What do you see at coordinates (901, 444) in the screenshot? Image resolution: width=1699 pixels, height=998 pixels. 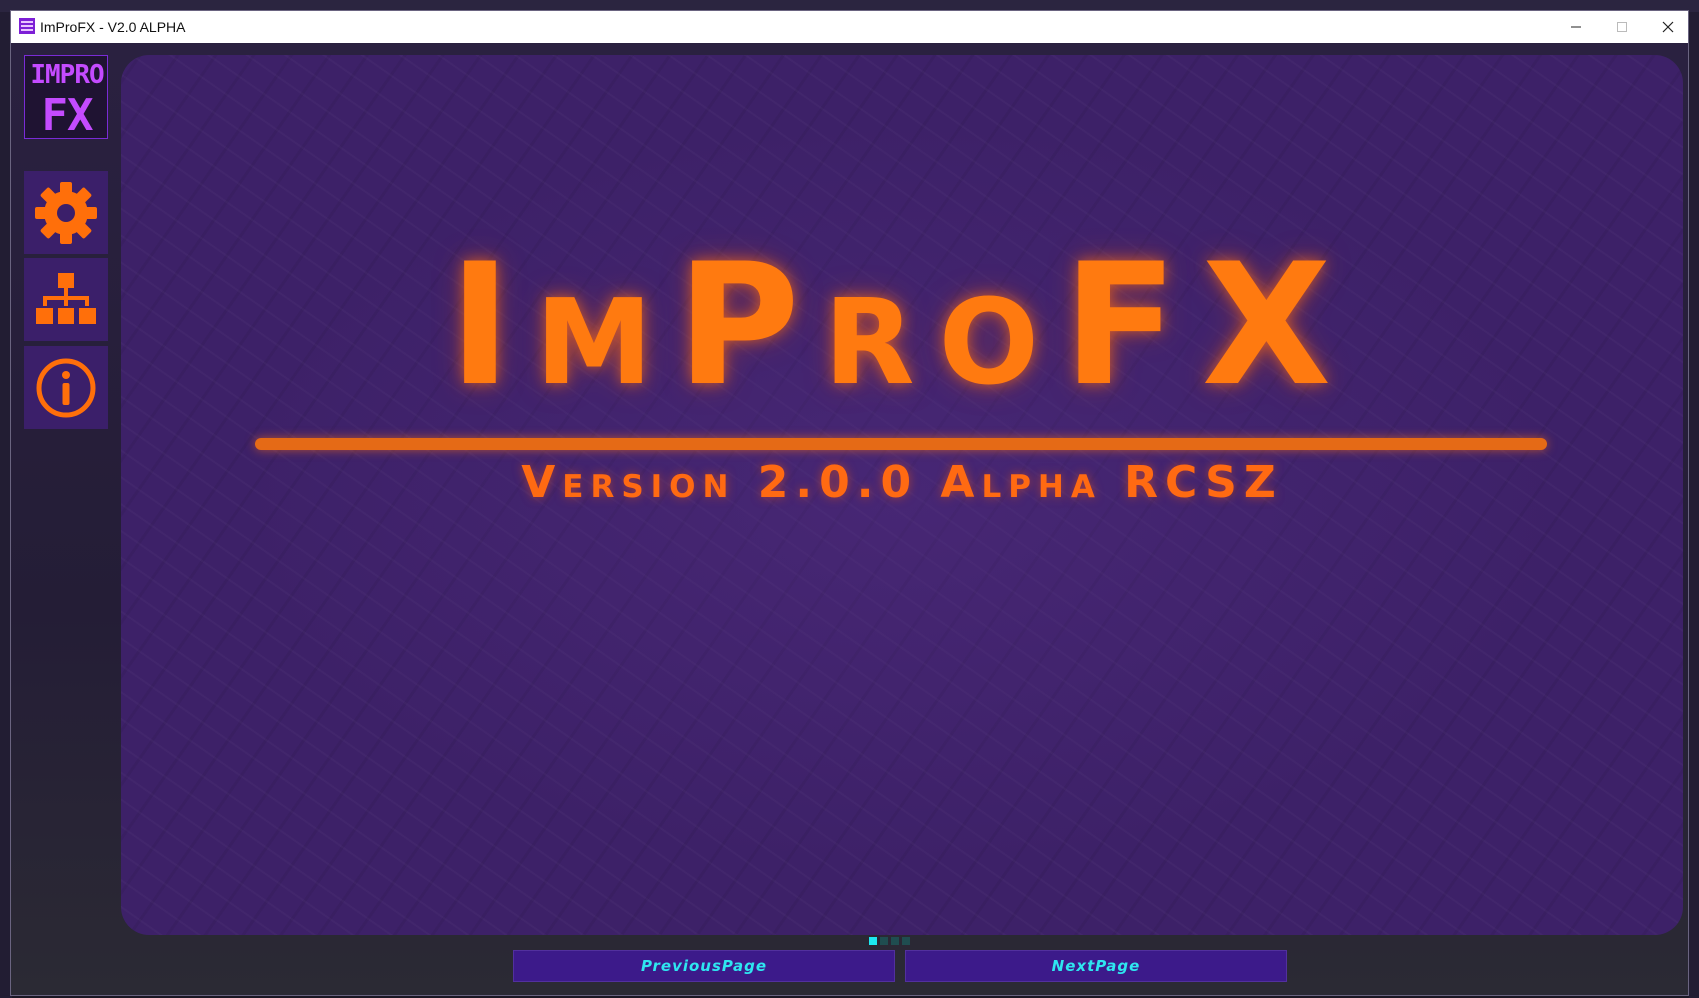 I see `title-underline` at bounding box center [901, 444].